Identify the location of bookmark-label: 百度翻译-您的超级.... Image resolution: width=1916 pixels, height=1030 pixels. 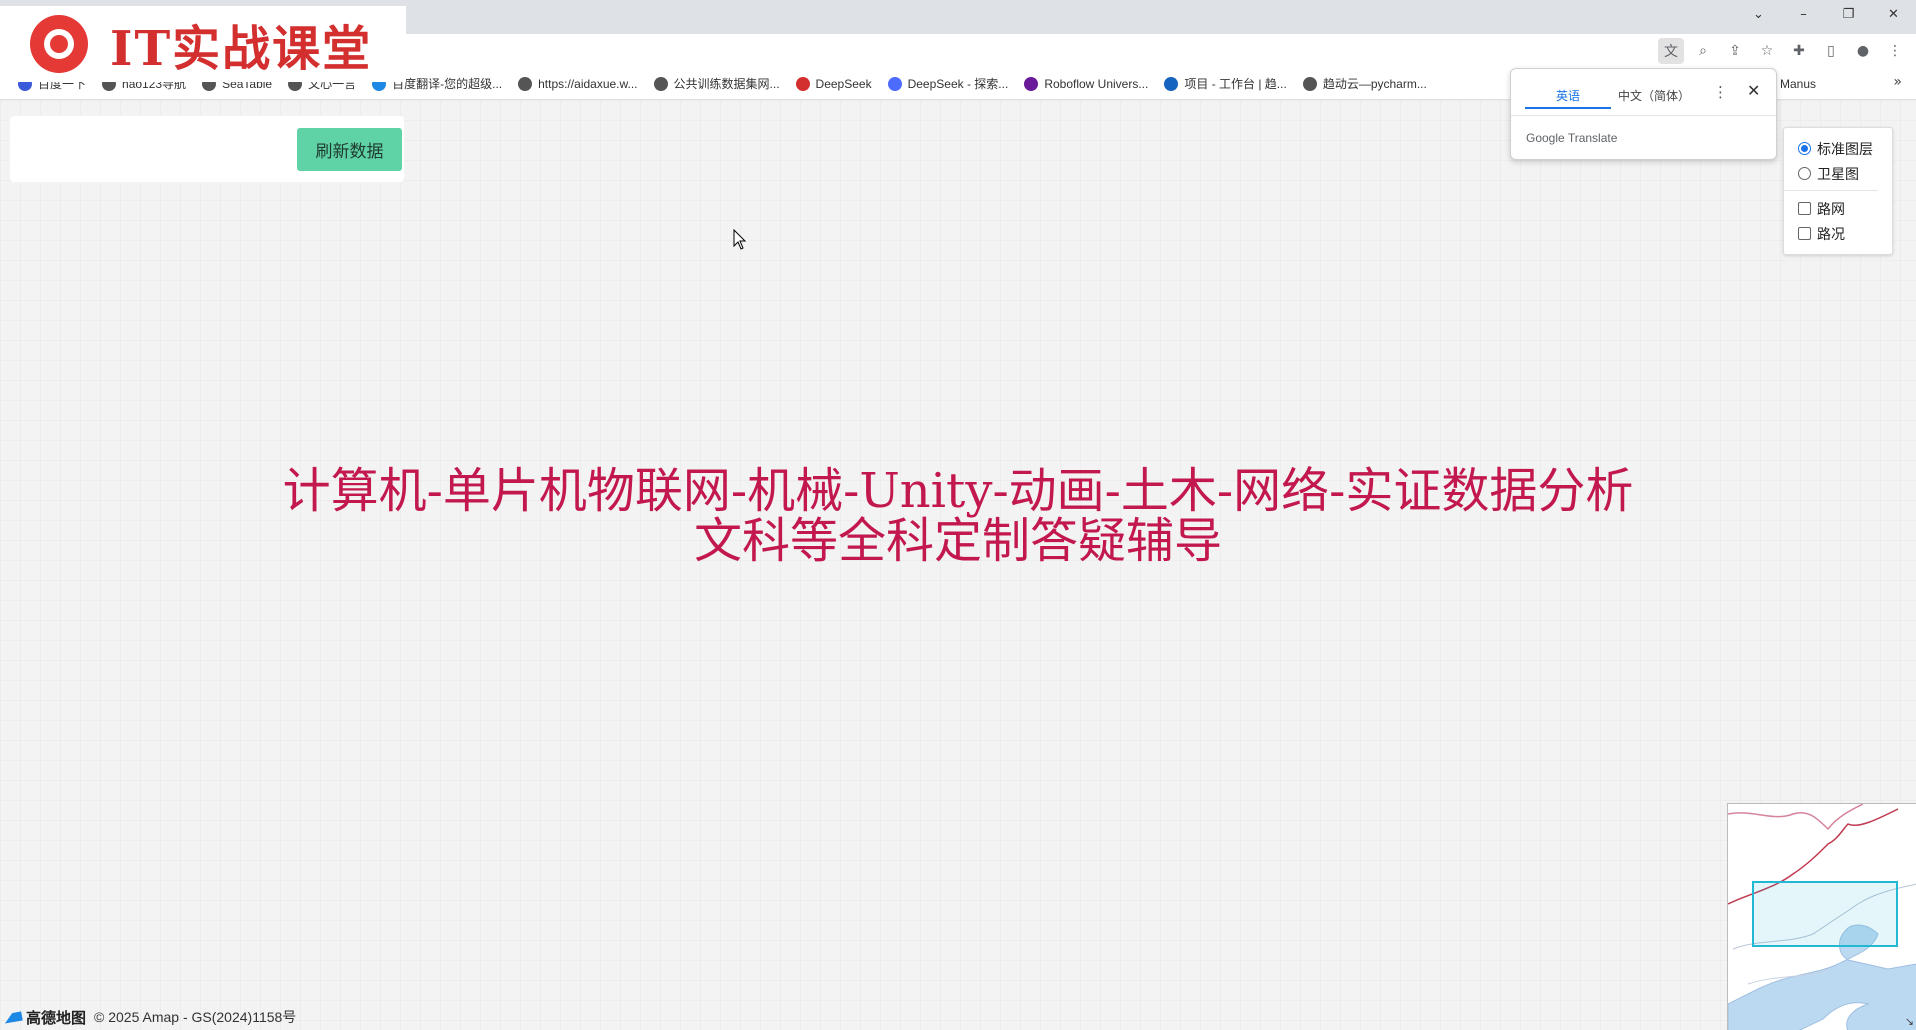
(447, 84).